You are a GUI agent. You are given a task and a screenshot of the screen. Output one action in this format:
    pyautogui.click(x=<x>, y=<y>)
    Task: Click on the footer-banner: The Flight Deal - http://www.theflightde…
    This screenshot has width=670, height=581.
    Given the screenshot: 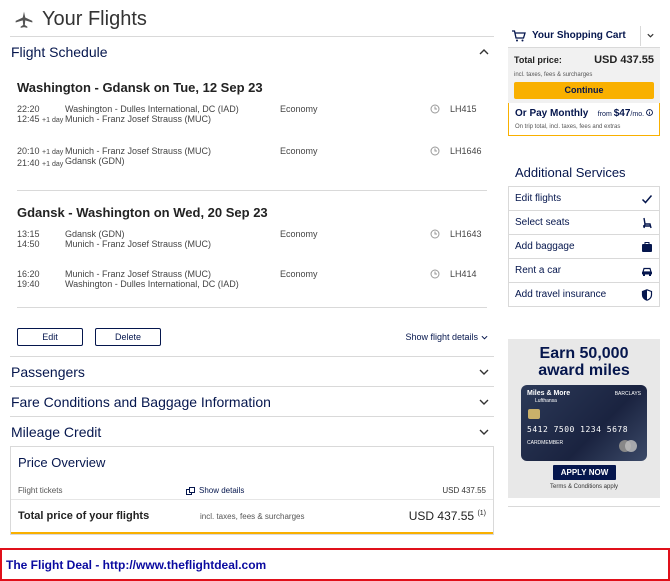 What is the action you would take?
    pyautogui.click(x=335, y=564)
    